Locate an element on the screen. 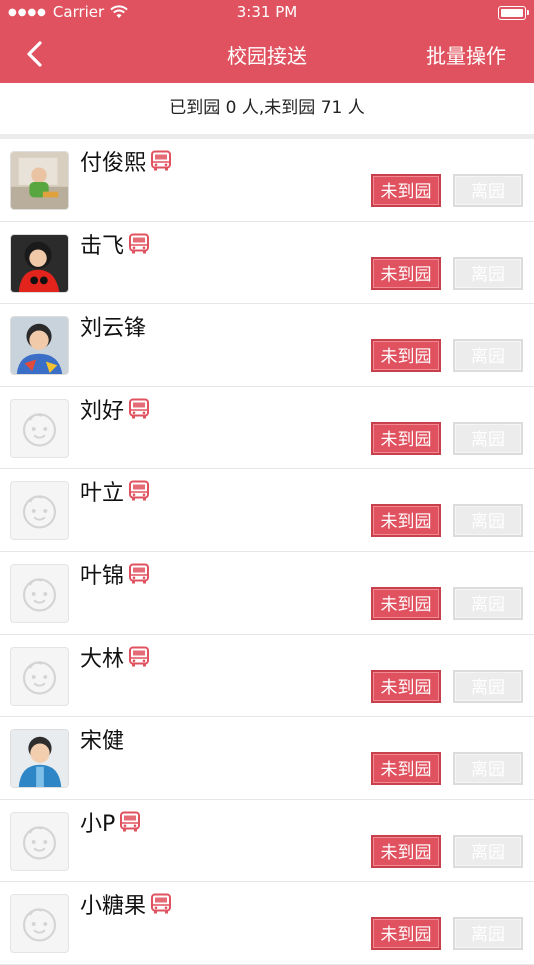 This screenshot has width=534, height=965. student-name-group: 刘云锋 is located at coordinates (113, 326).